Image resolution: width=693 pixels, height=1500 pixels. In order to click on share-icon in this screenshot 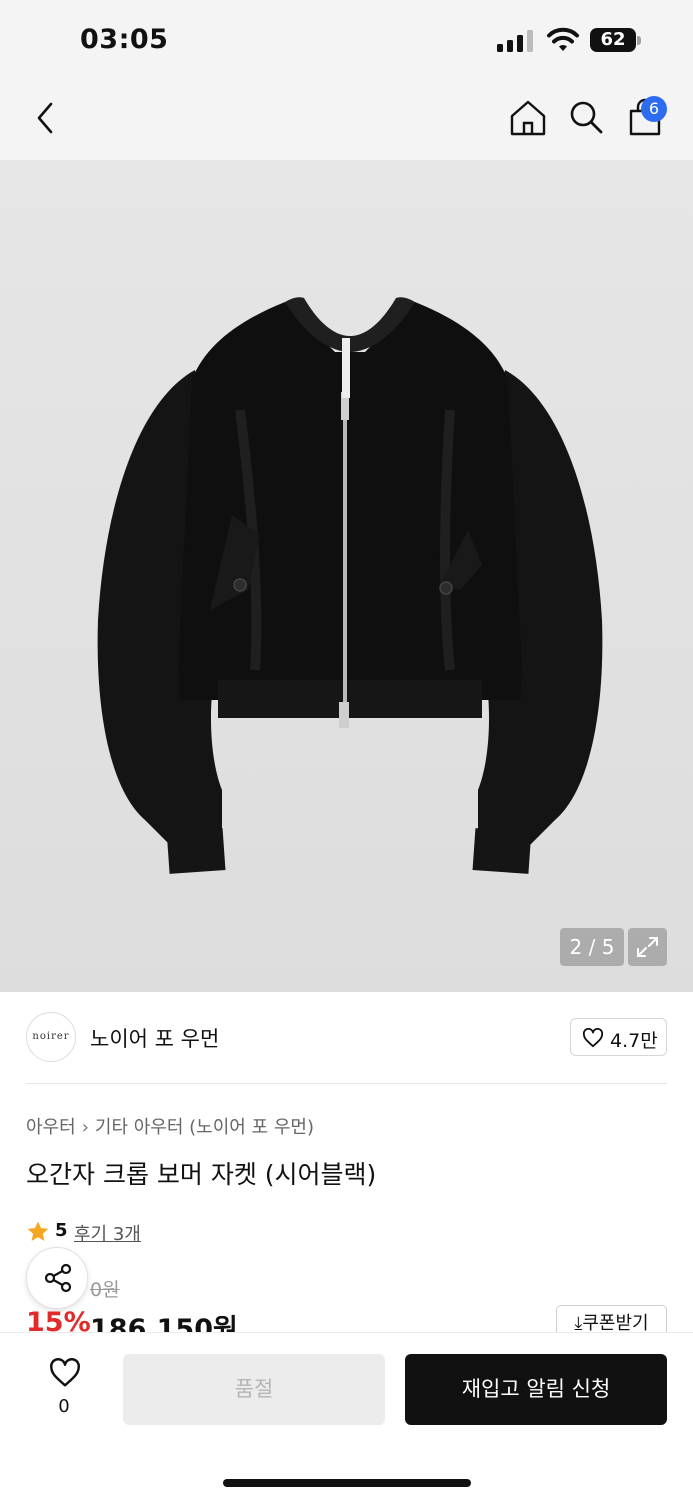, I will do `click(58, 1278)`.